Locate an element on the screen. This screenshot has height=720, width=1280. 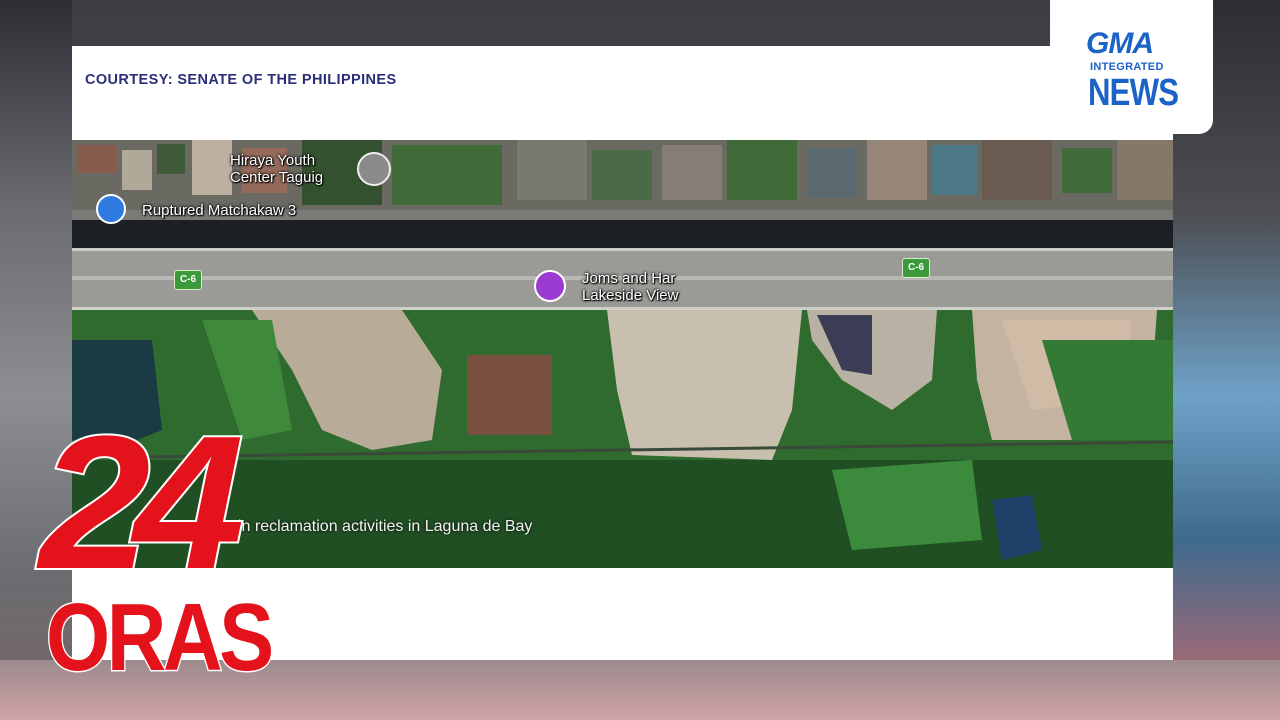
gma-integrated-news-logo: GMA INTEGRATED NEWS is located at coordinates (1131, 67).